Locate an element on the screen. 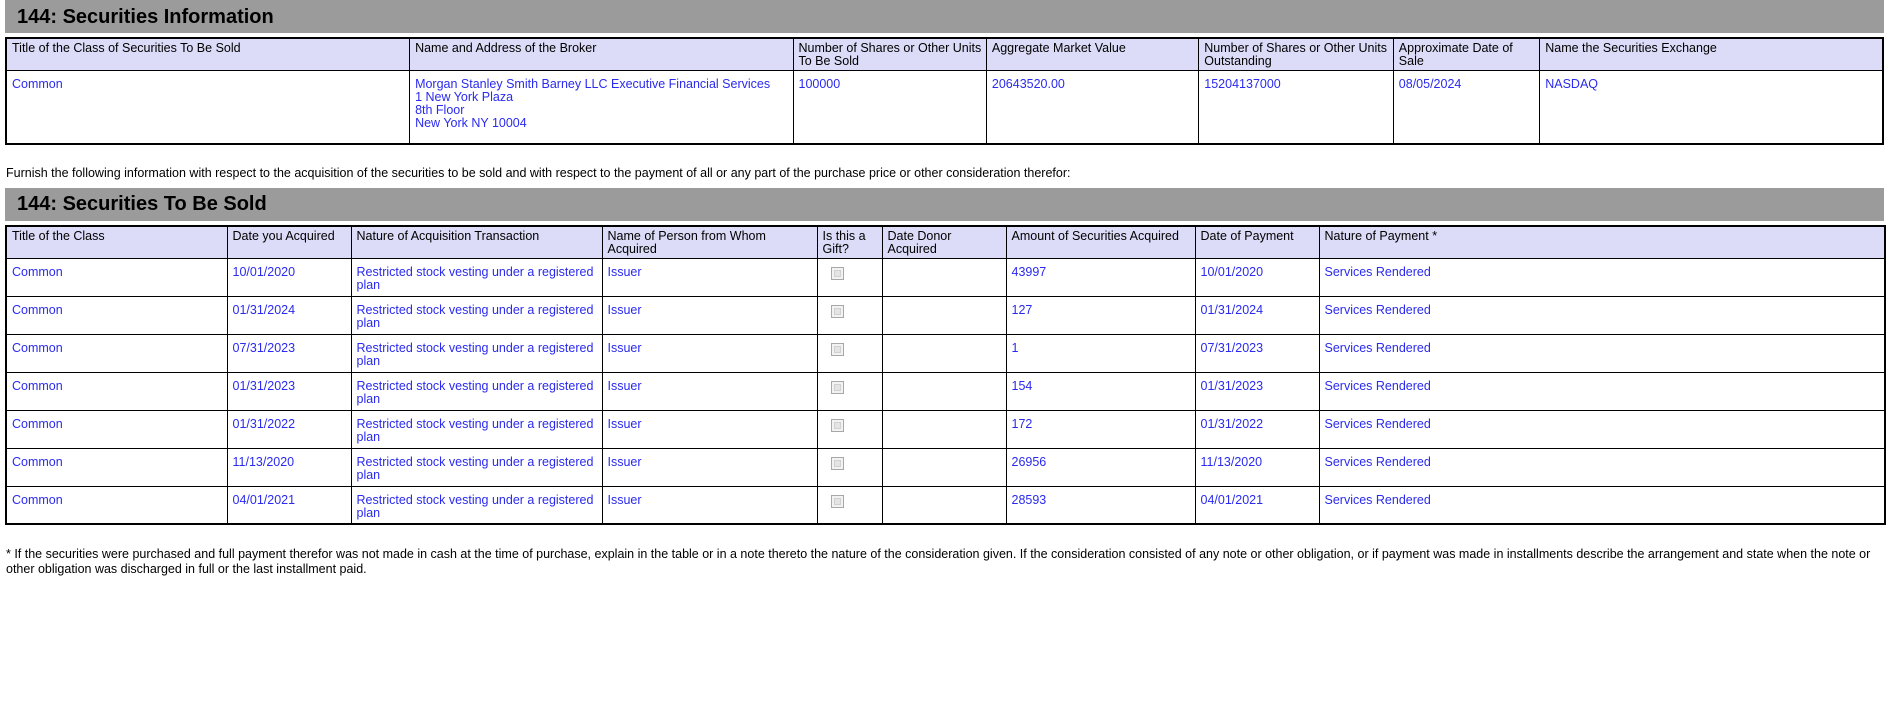 The image size is (1890, 706). cell-date-of-payment: 10/01/2020 is located at coordinates (1257, 277).